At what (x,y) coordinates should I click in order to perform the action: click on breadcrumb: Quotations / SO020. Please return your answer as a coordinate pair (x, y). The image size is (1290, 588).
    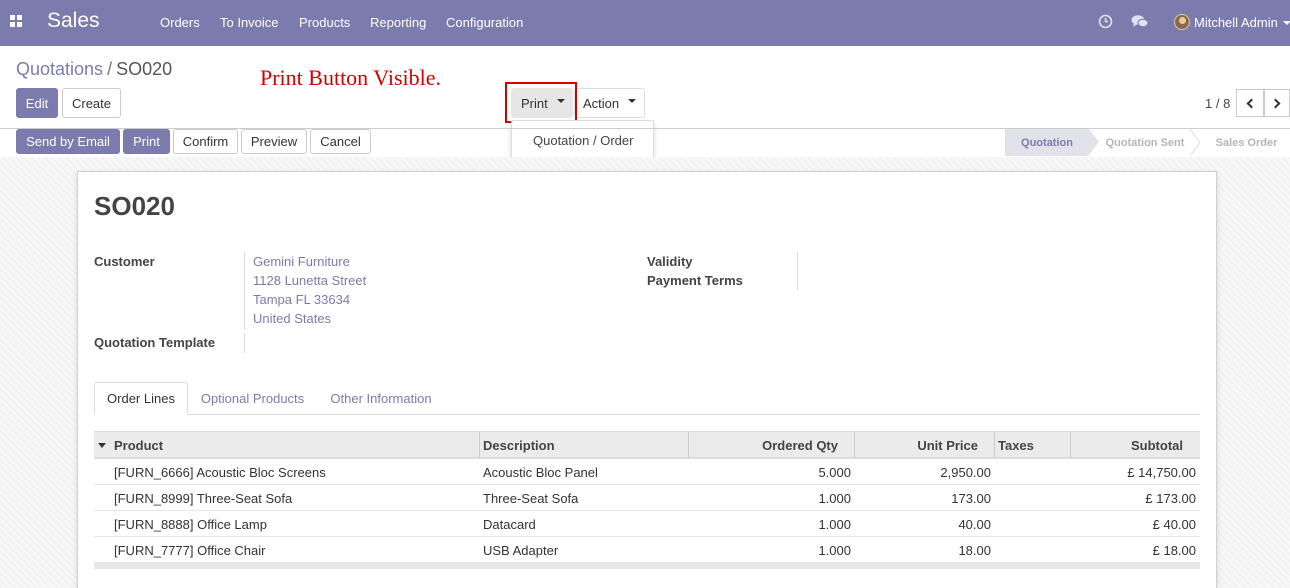
    Looking at the image, I should click on (94, 69).